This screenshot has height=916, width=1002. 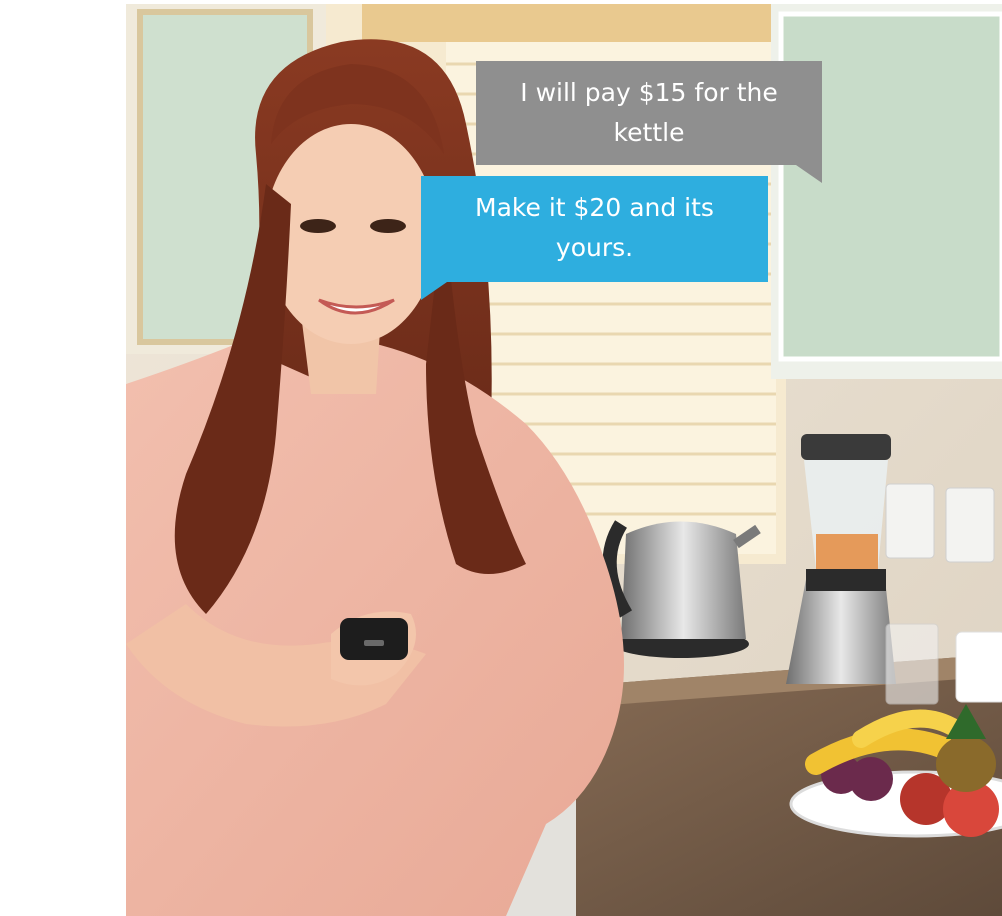 What do you see at coordinates (649, 92) in the screenshot?
I see `message-text: I will pay $15 for the` at bounding box center [649, 92].